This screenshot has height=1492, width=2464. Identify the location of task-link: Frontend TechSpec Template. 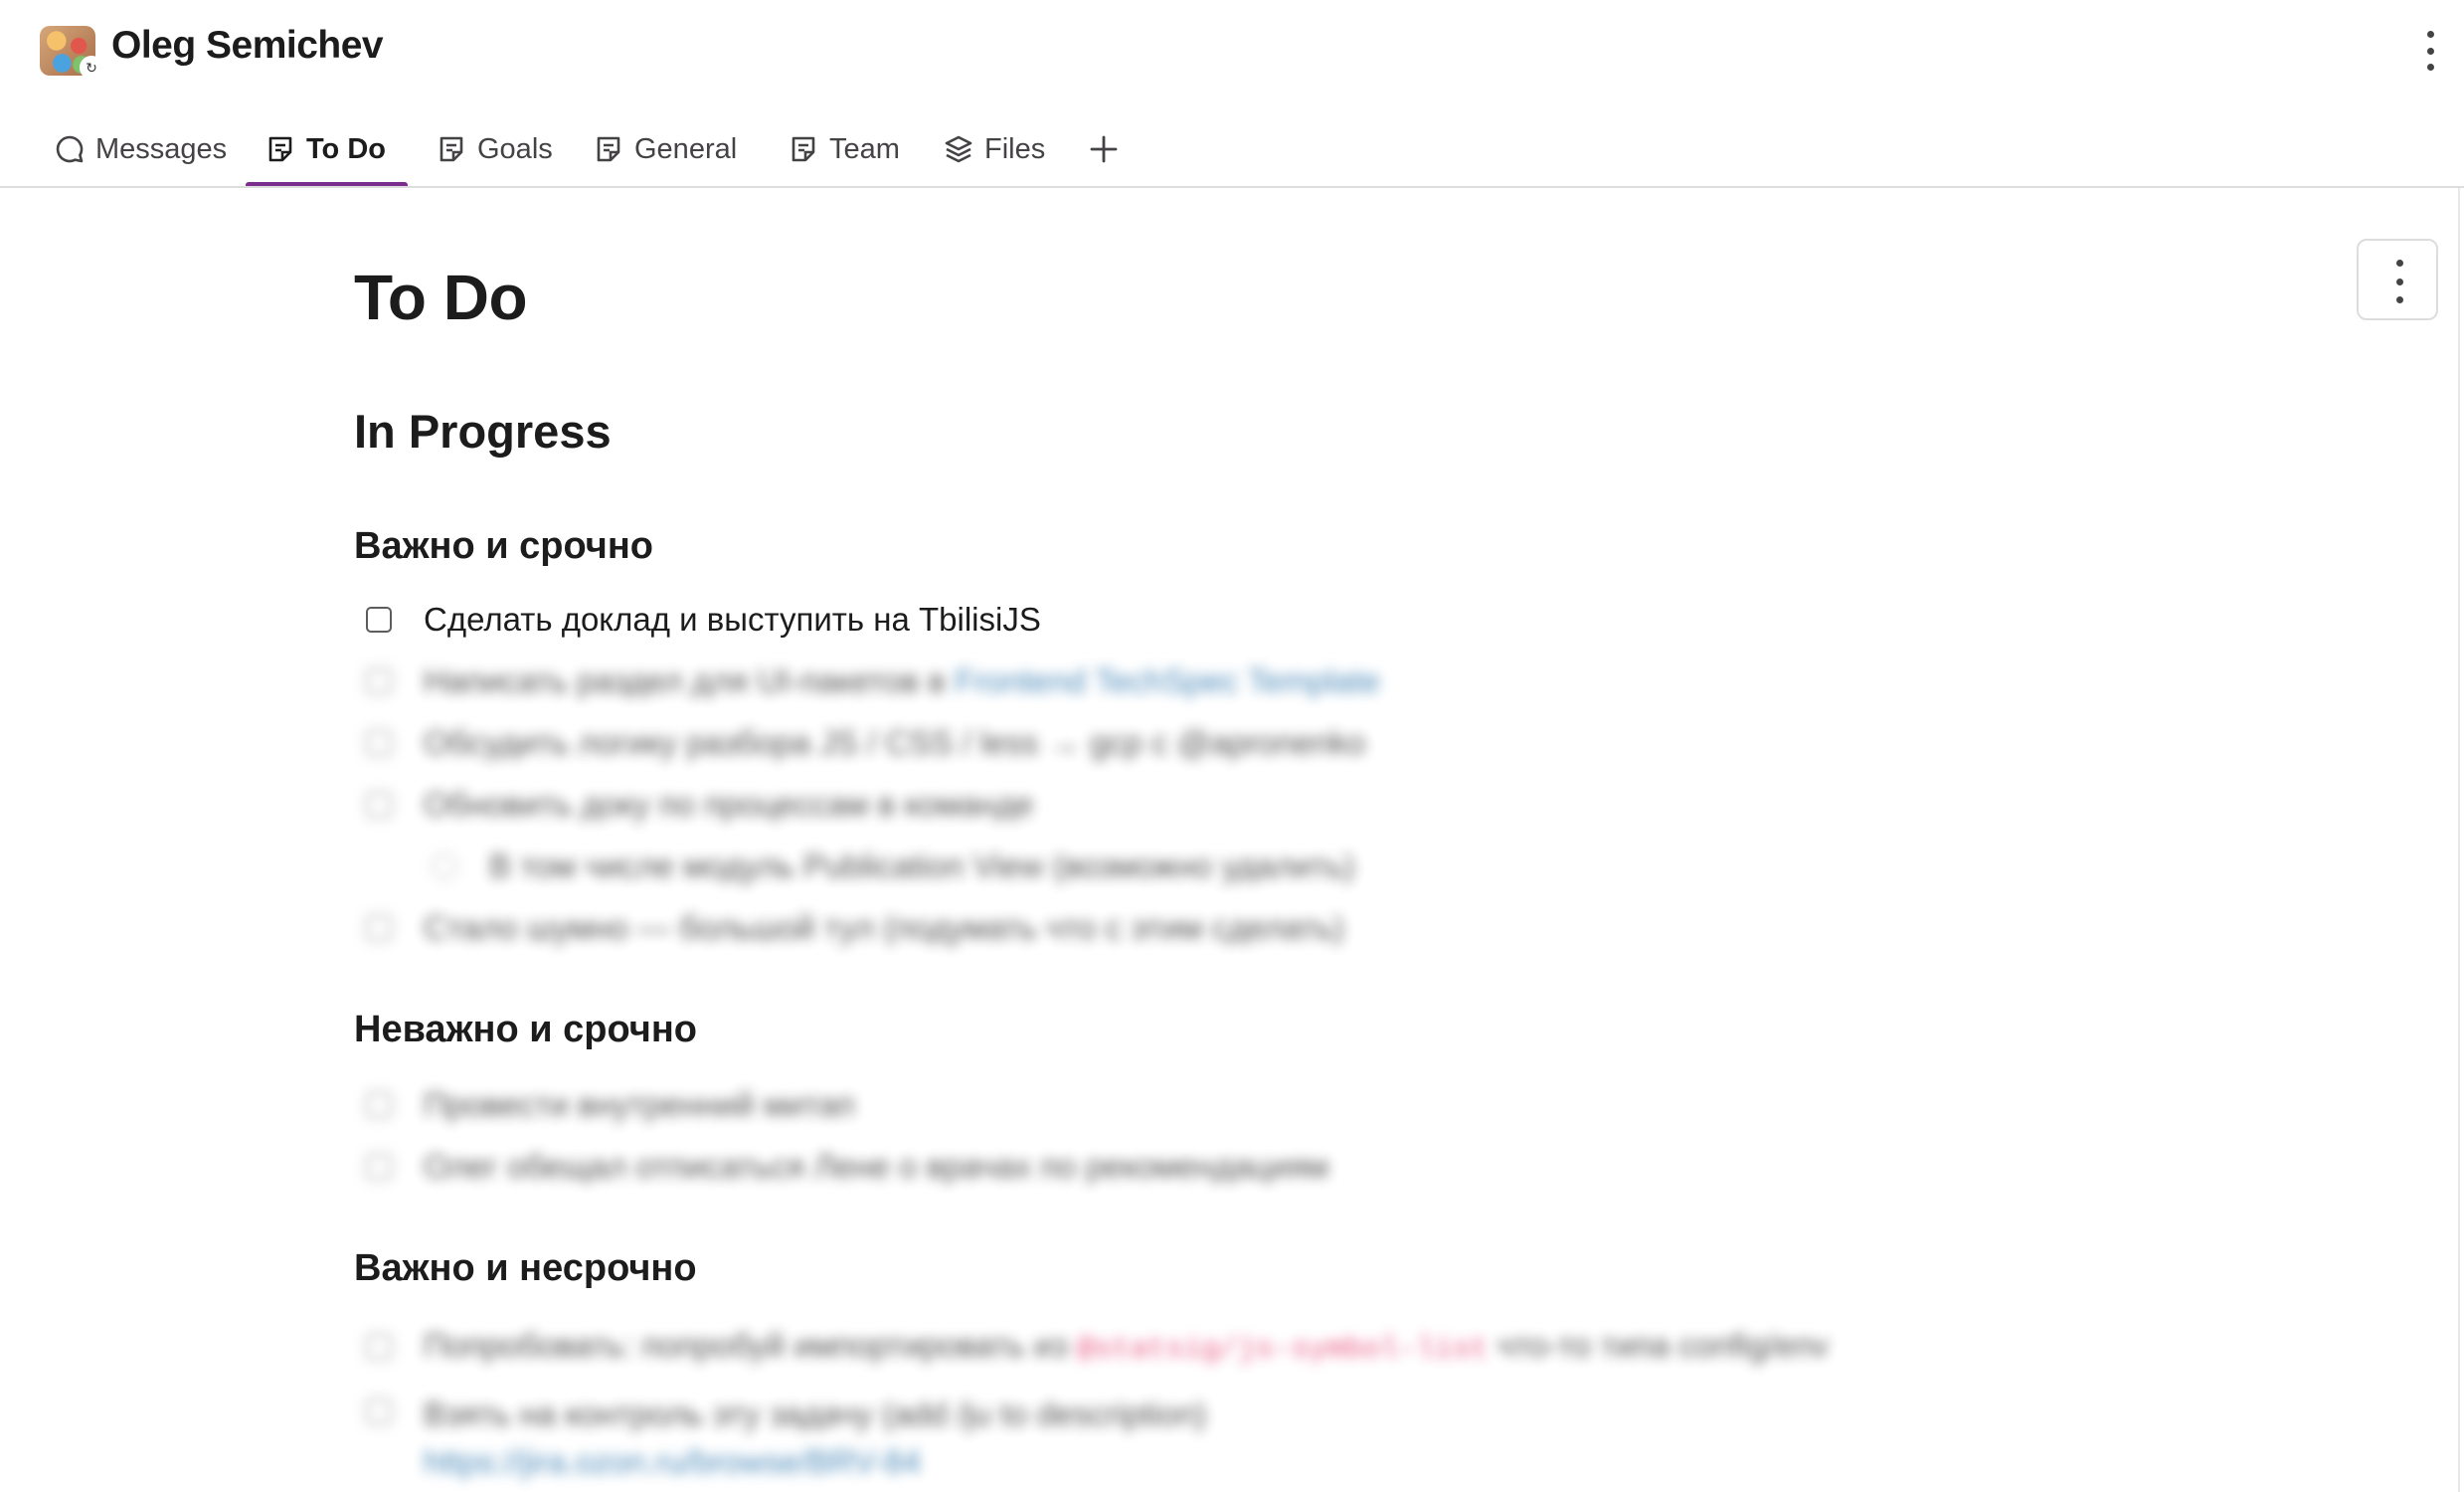
(1167, 680).